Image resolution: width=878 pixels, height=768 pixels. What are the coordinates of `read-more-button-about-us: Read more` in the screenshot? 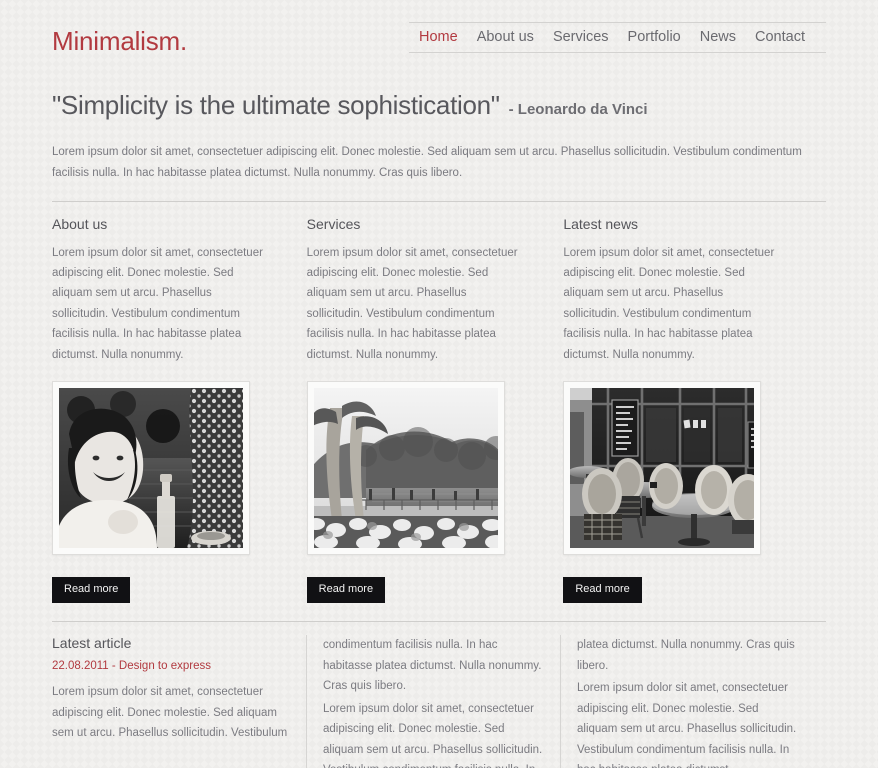 It's located at (91, 590).